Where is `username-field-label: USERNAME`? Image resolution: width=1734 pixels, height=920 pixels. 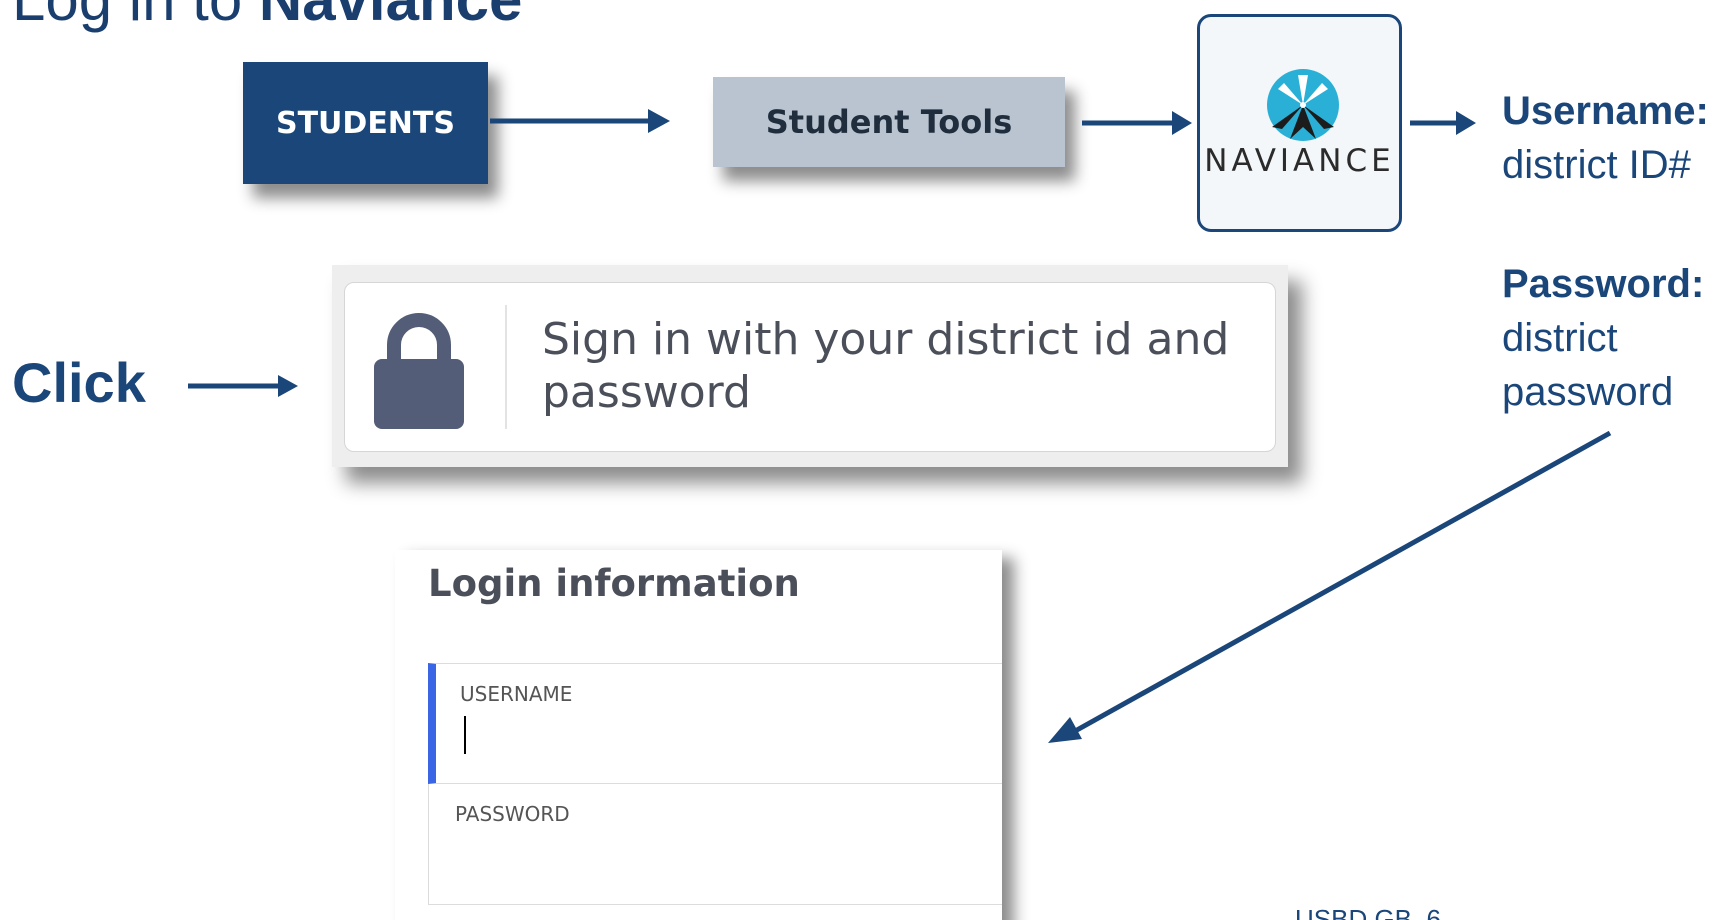
username-field-label: USERNAME is located at coordinates (516, 694).